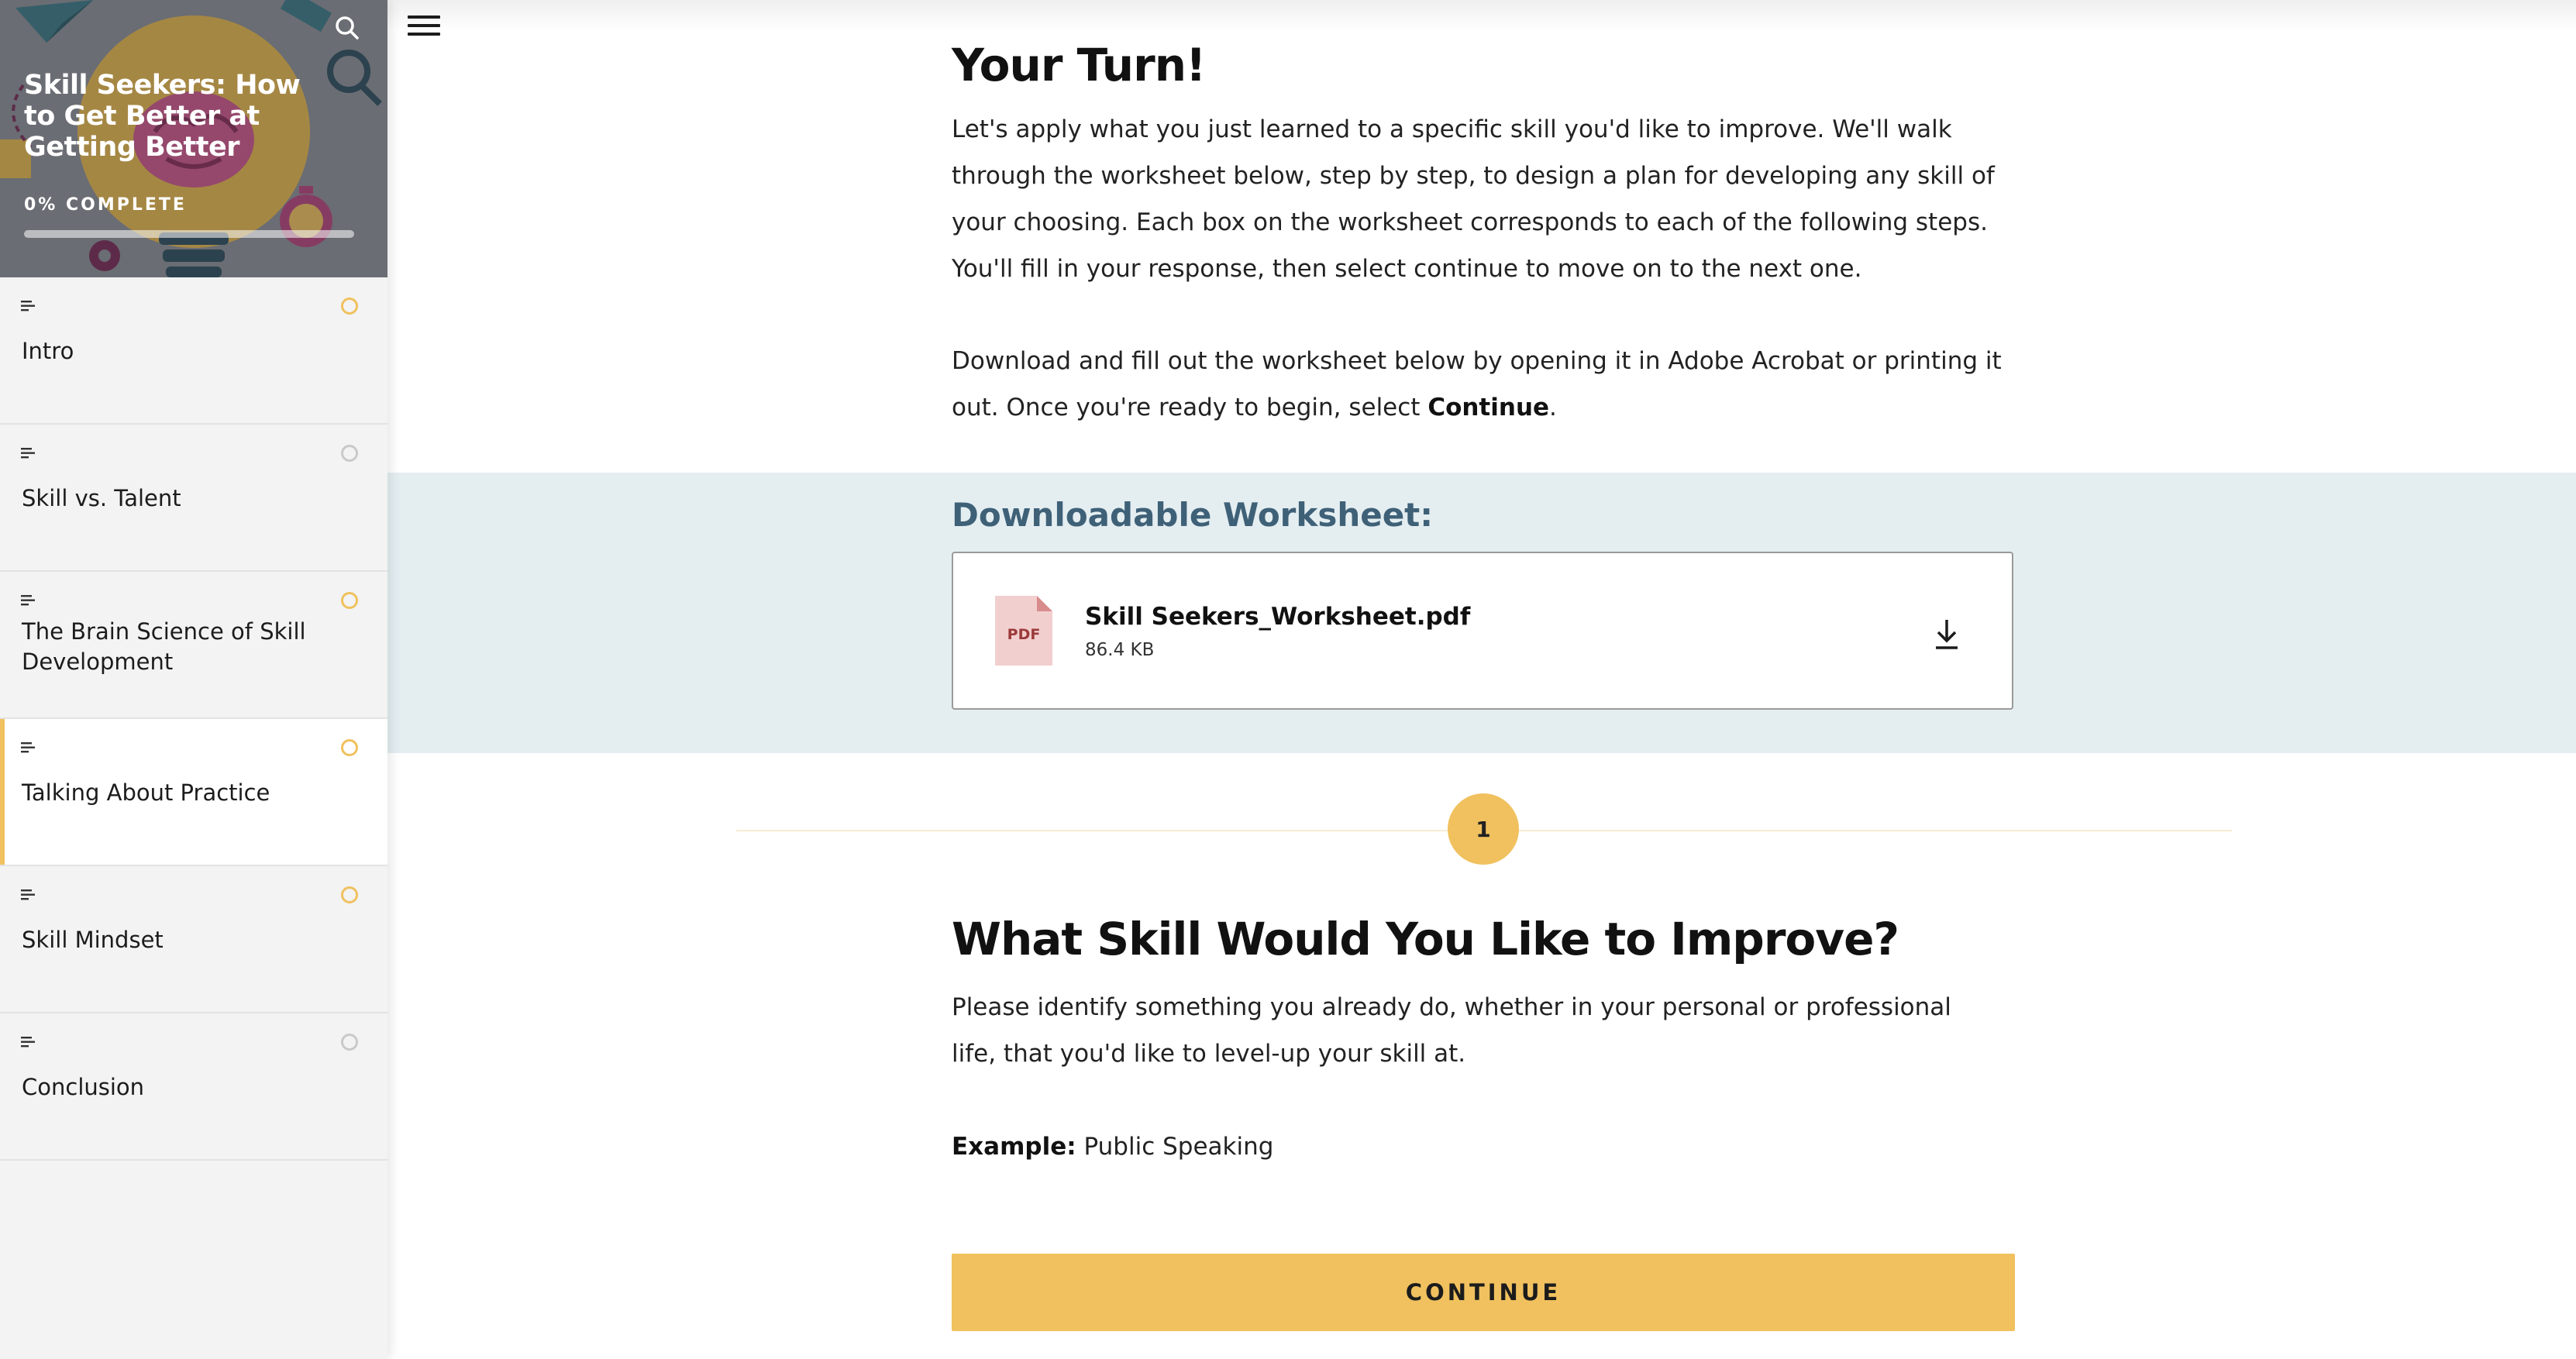 Image resolution: width=2576 pixels, height=1359 pixels. Describe the element at coordinates (189, 234) in the screenshot. I see `progress-bar` at that location.